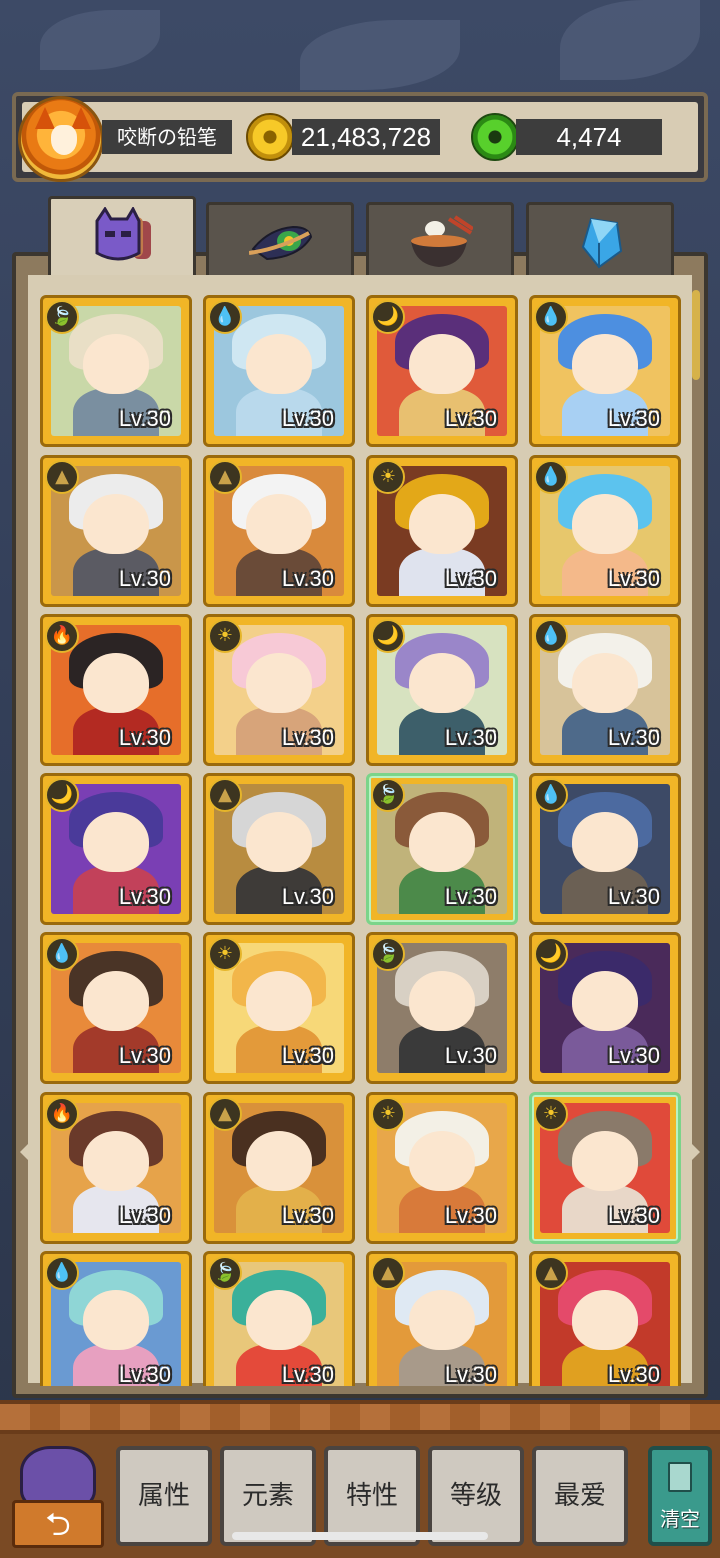 This screenshot has height=1558, width=720. What do you see at coordinates (81, 118) in the screenshot?
I see `fox-ear-right` at bounding box center [81, 118].